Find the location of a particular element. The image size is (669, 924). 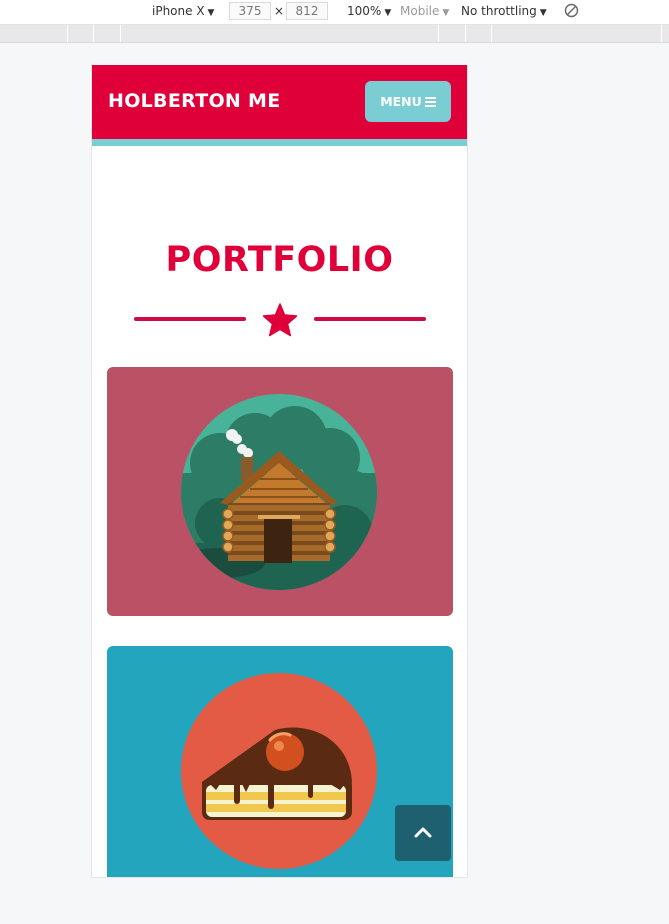

cabin-illustration is located at coordinates (279, 492).